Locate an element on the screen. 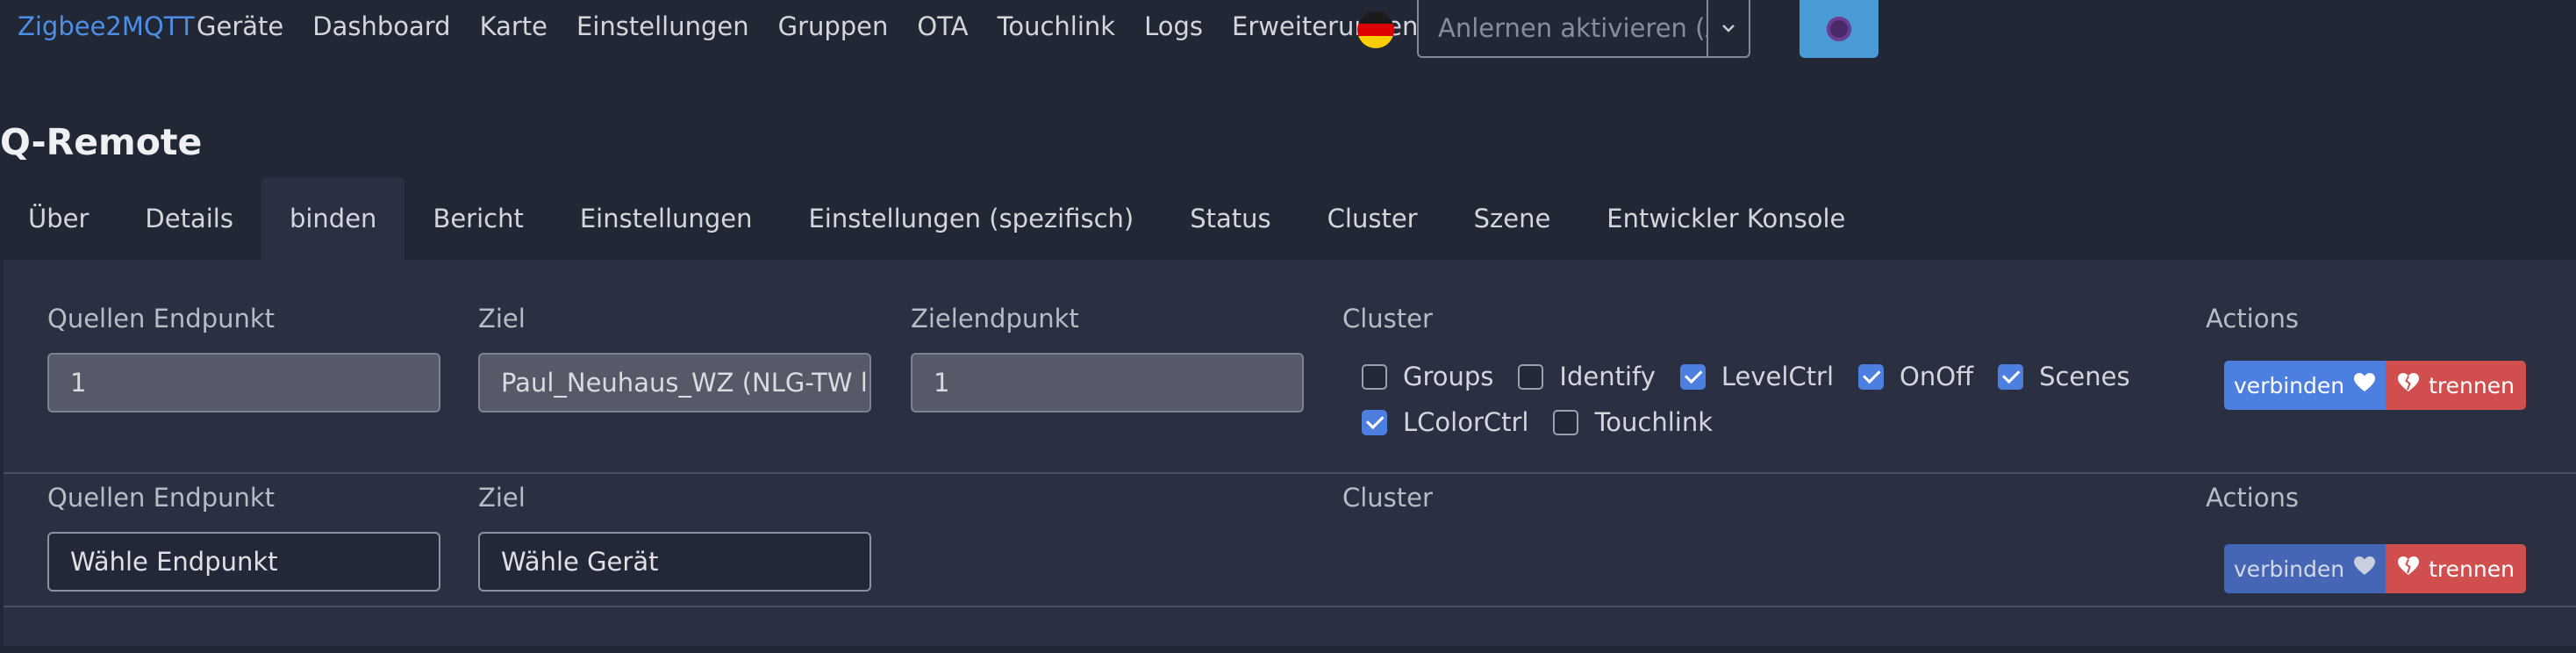  cluster-name: Touchlink is located at coordinates (1654, 422).